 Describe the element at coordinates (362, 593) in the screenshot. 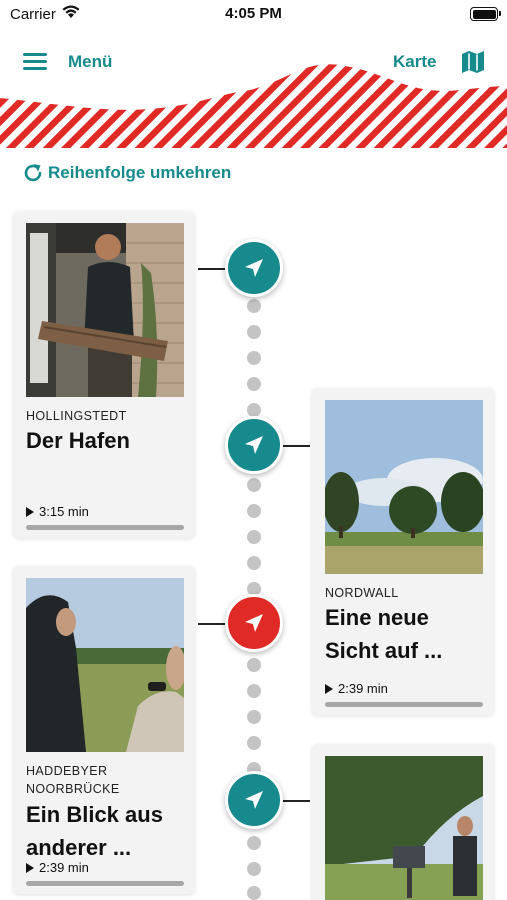

I see `station-place: NORDWALL` at that location.